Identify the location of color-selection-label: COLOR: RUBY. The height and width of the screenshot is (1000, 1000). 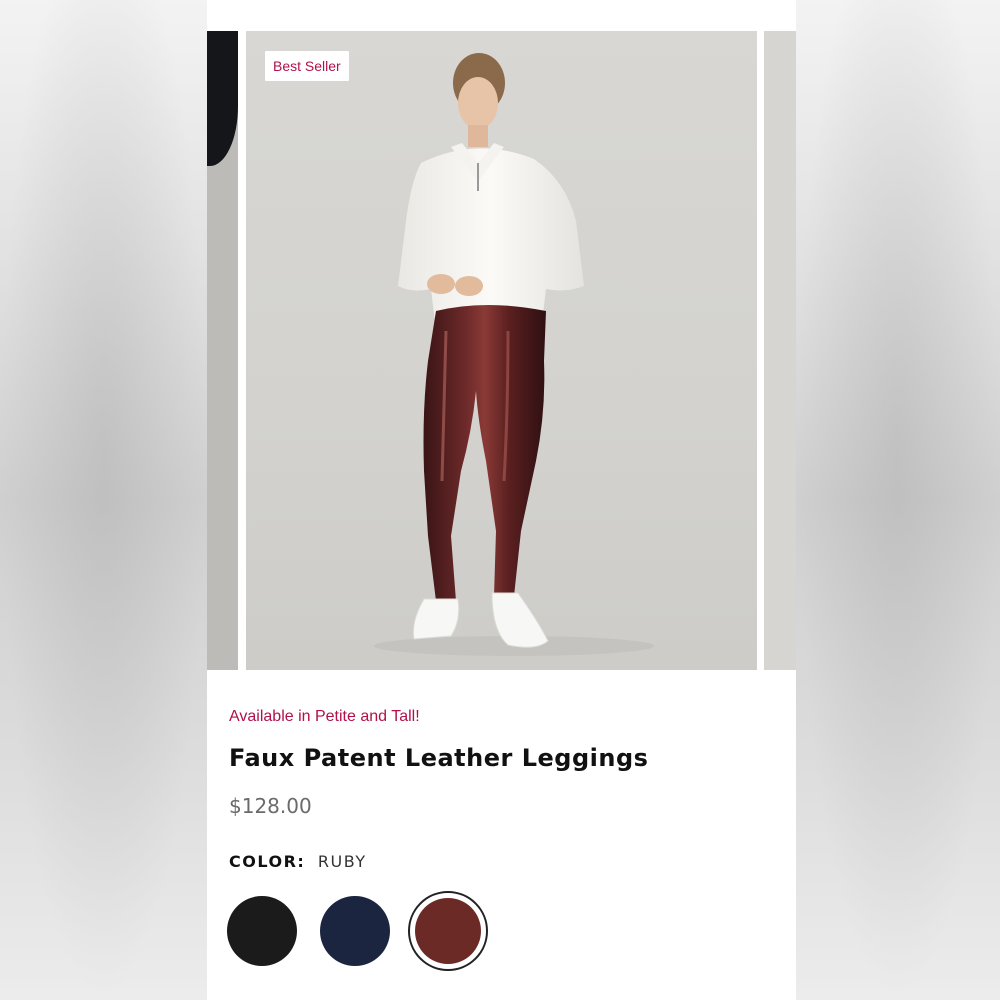
(298, 861).